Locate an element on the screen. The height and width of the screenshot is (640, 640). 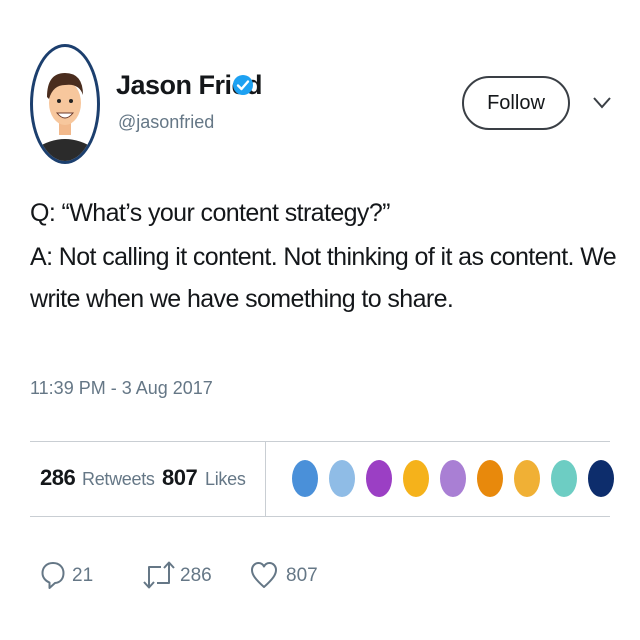
retweets-count: 286 is located at coordinates (58, 478).